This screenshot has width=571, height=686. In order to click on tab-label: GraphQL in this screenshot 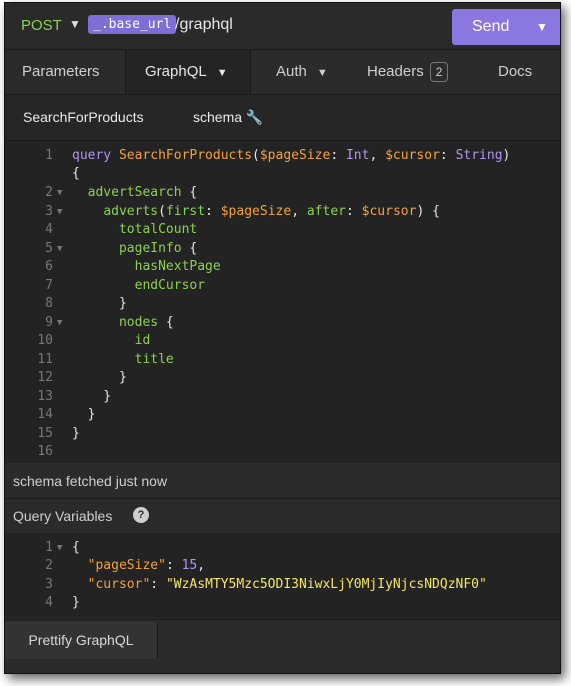, I will do `click(176, 71)`.